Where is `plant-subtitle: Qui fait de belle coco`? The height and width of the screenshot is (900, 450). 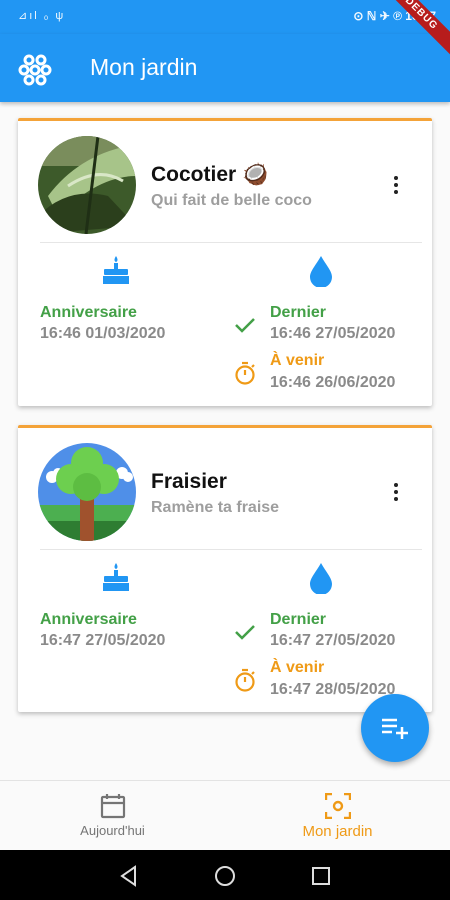 plant-subtitle: Qui fait de belle coco is located at coordinates (231, 200).